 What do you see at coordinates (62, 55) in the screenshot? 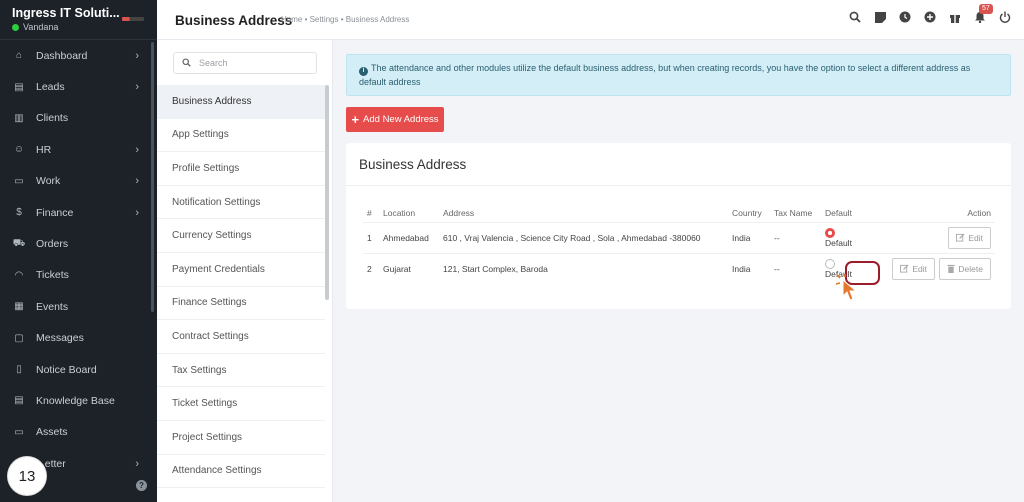
I see `sidebar-item-label: Dashboard` at bounding box center [62, 55].